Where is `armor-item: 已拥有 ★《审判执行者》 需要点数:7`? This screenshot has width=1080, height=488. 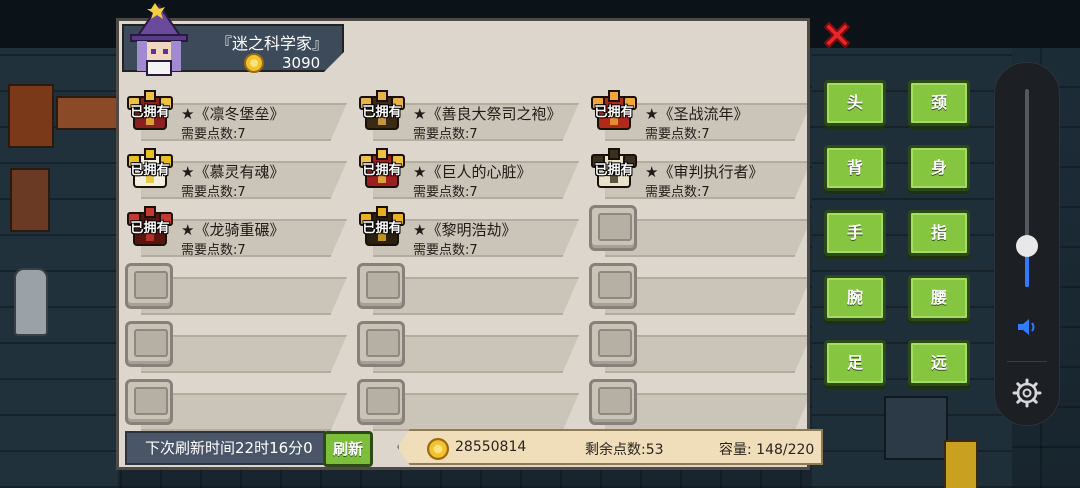 armor-item: 已拥有 ★《审判执行者》 需要点数:7 is located at coordinates (697, 172).